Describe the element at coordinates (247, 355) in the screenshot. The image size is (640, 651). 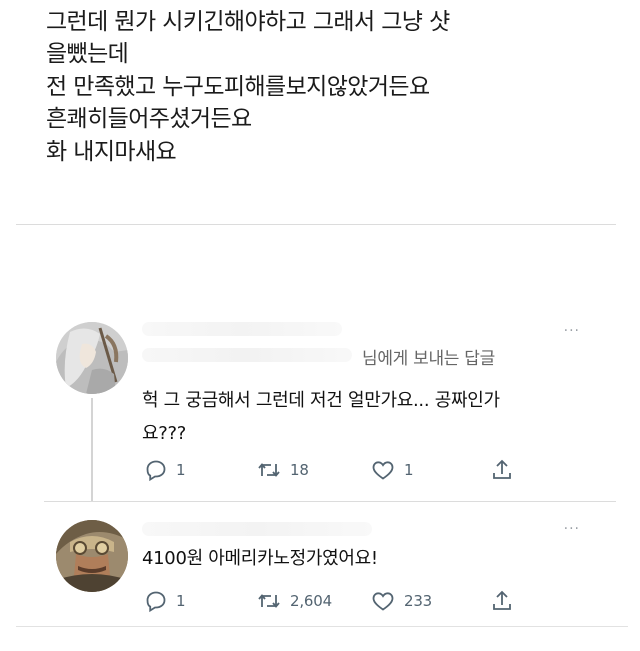
I see `blurred-recipient` at that location.